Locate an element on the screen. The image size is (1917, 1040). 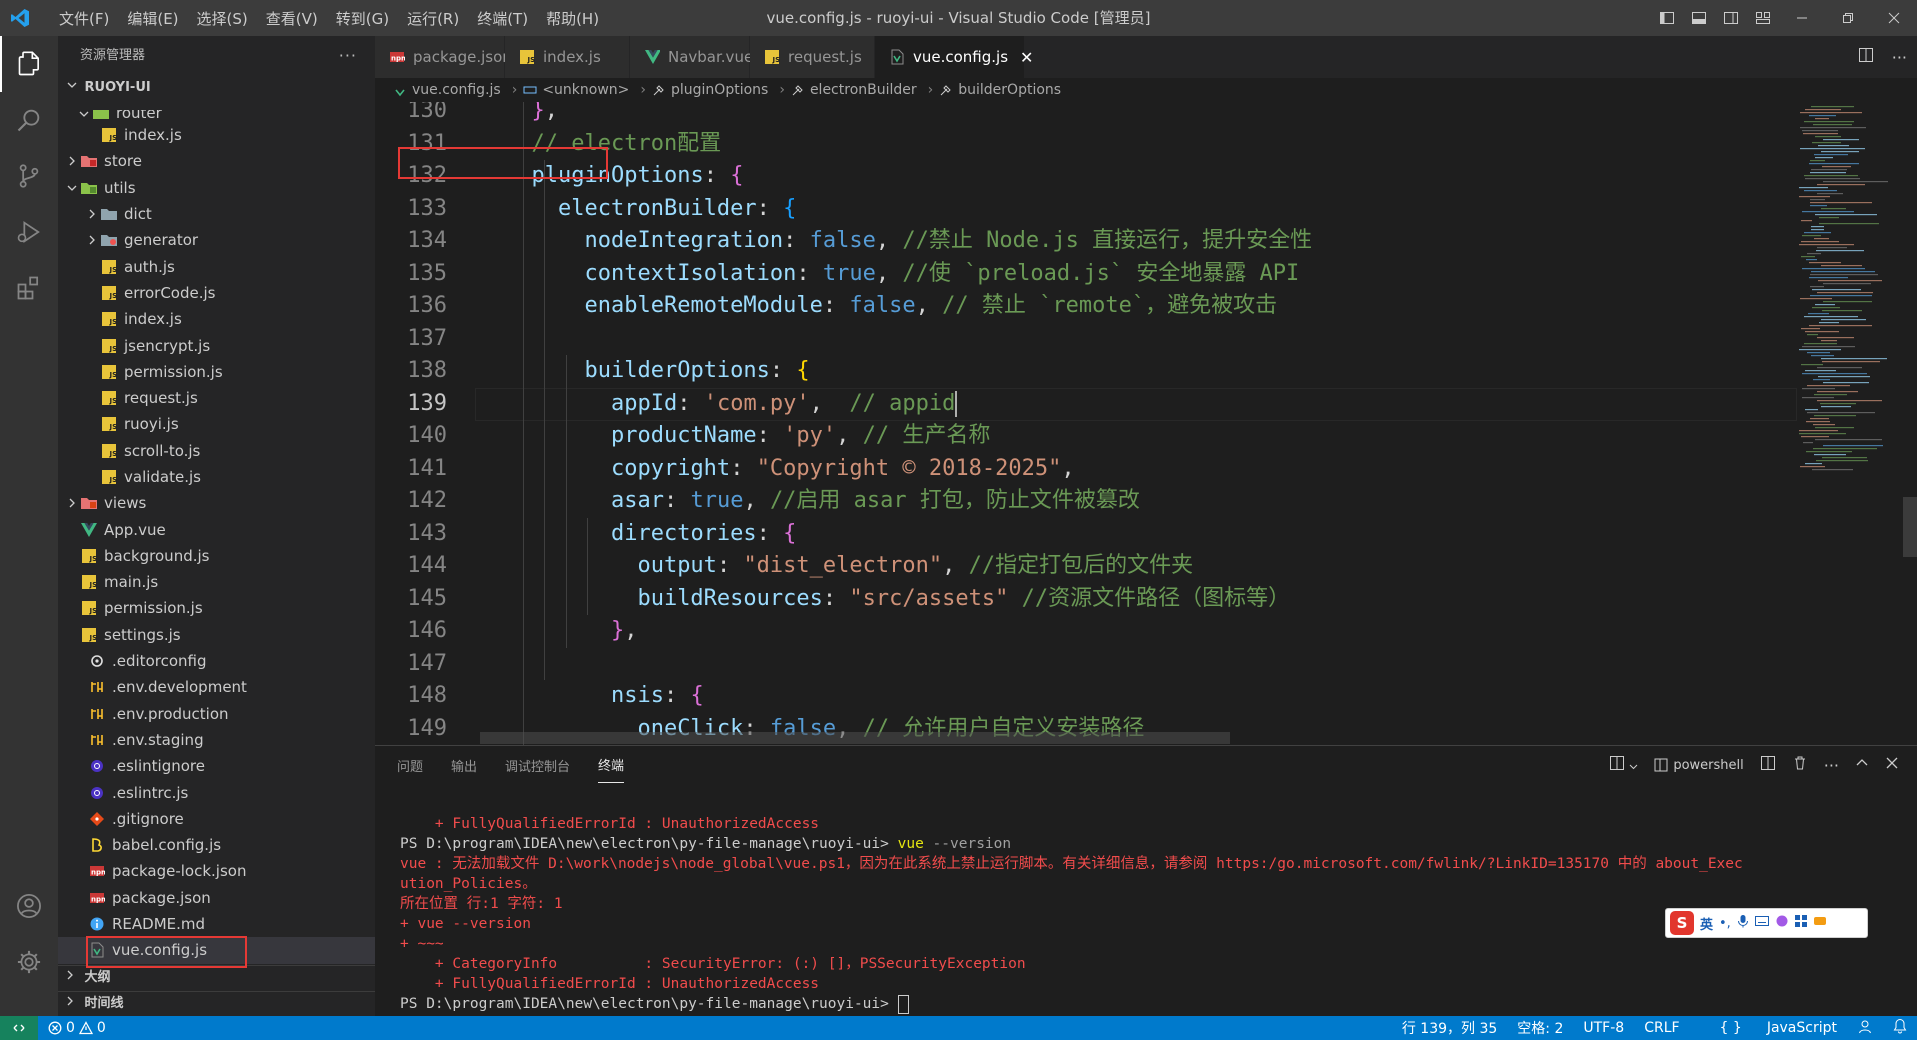
tree-item: .env.production is located at coordinates (216, 714).